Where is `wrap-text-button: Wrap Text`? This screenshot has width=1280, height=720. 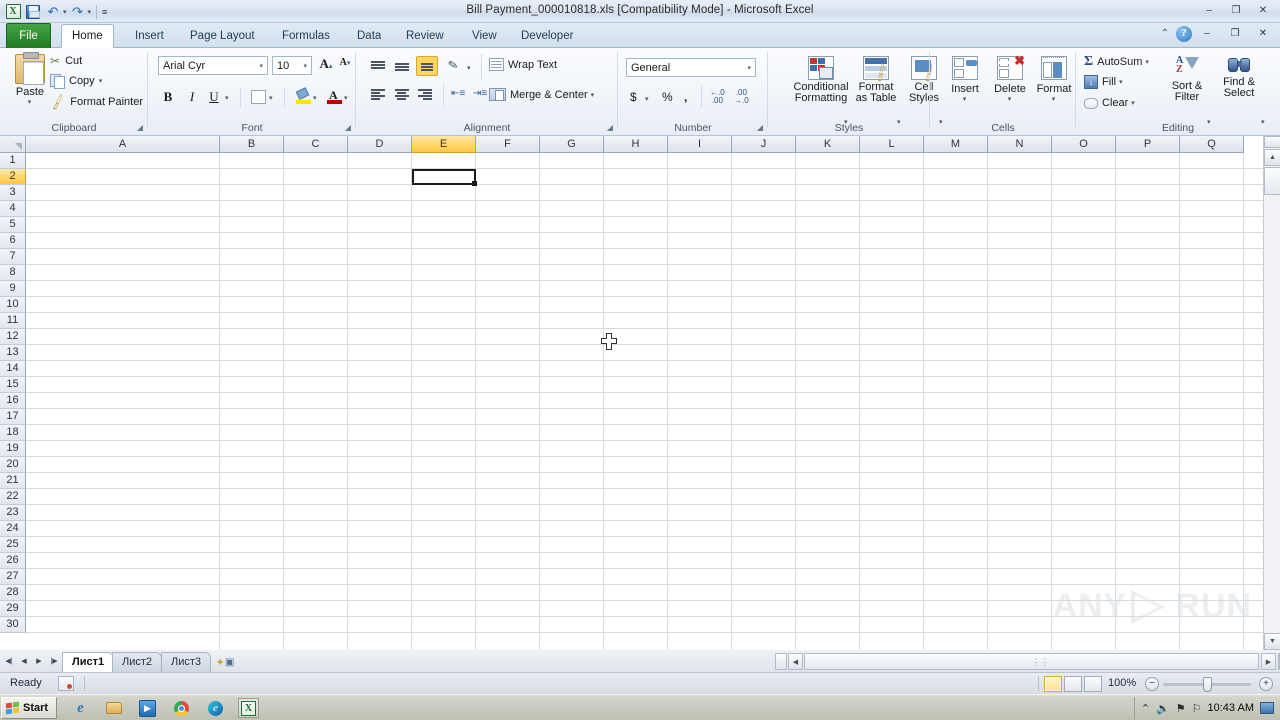 wrap-text-button: Wrap Text is located at coordinates (523, 64).